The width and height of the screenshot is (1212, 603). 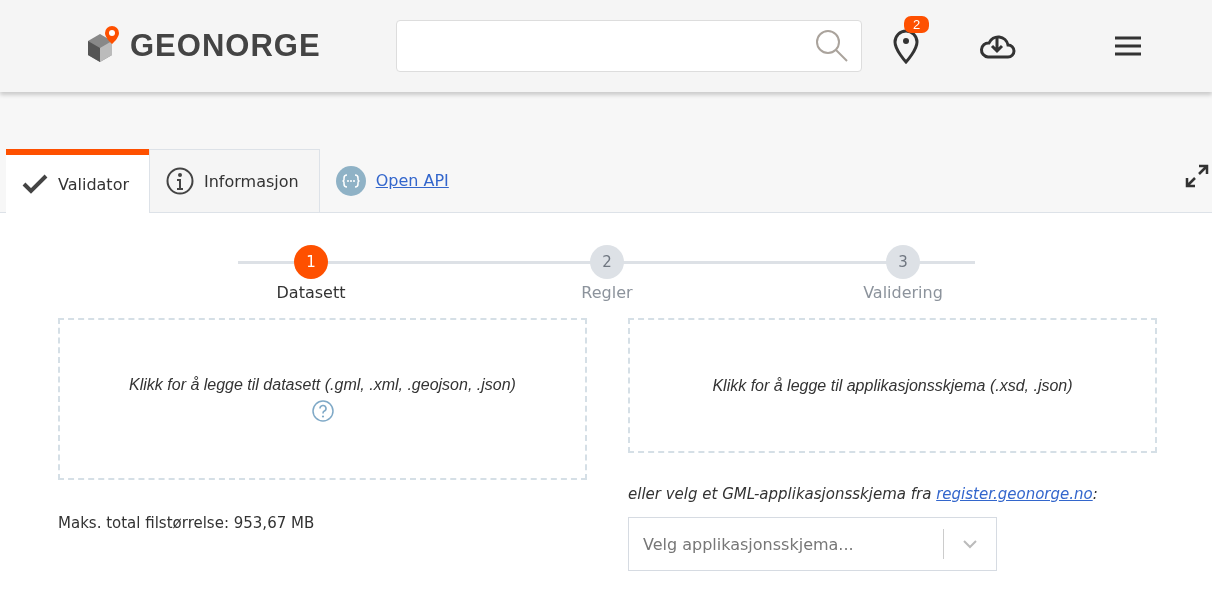 I want to click on notification-badge: 2, so click(x=917, y=24).